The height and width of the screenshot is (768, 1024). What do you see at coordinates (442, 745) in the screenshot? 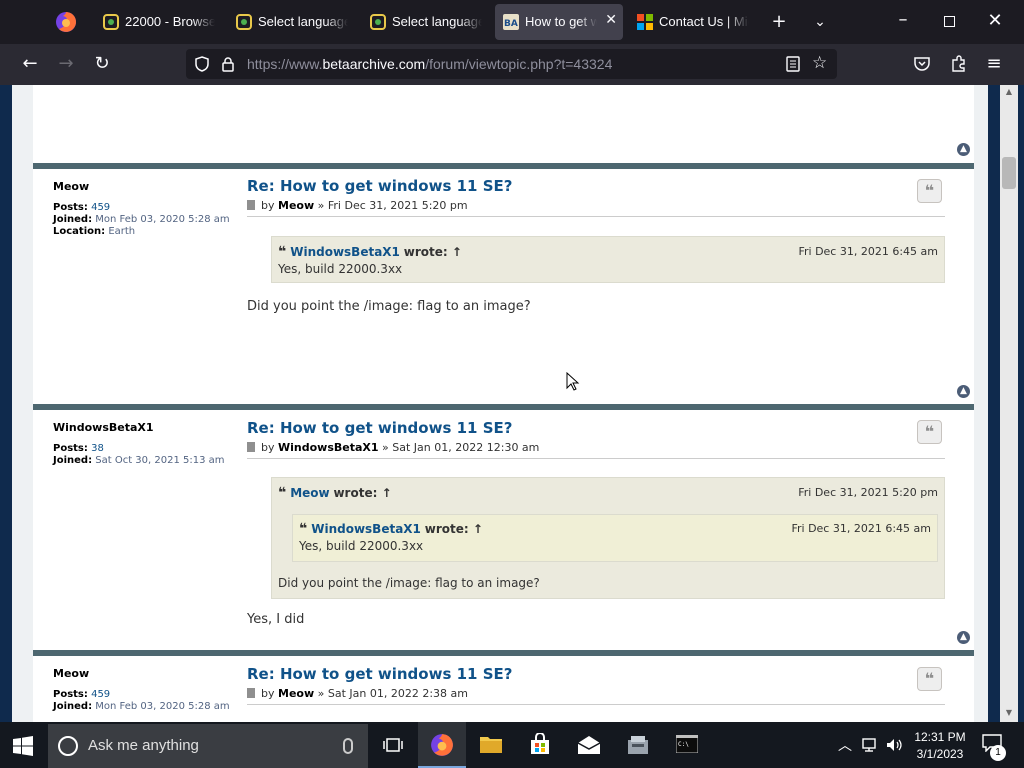
I see `taskbar-firefox-icon` at bounding box center [442, 745].